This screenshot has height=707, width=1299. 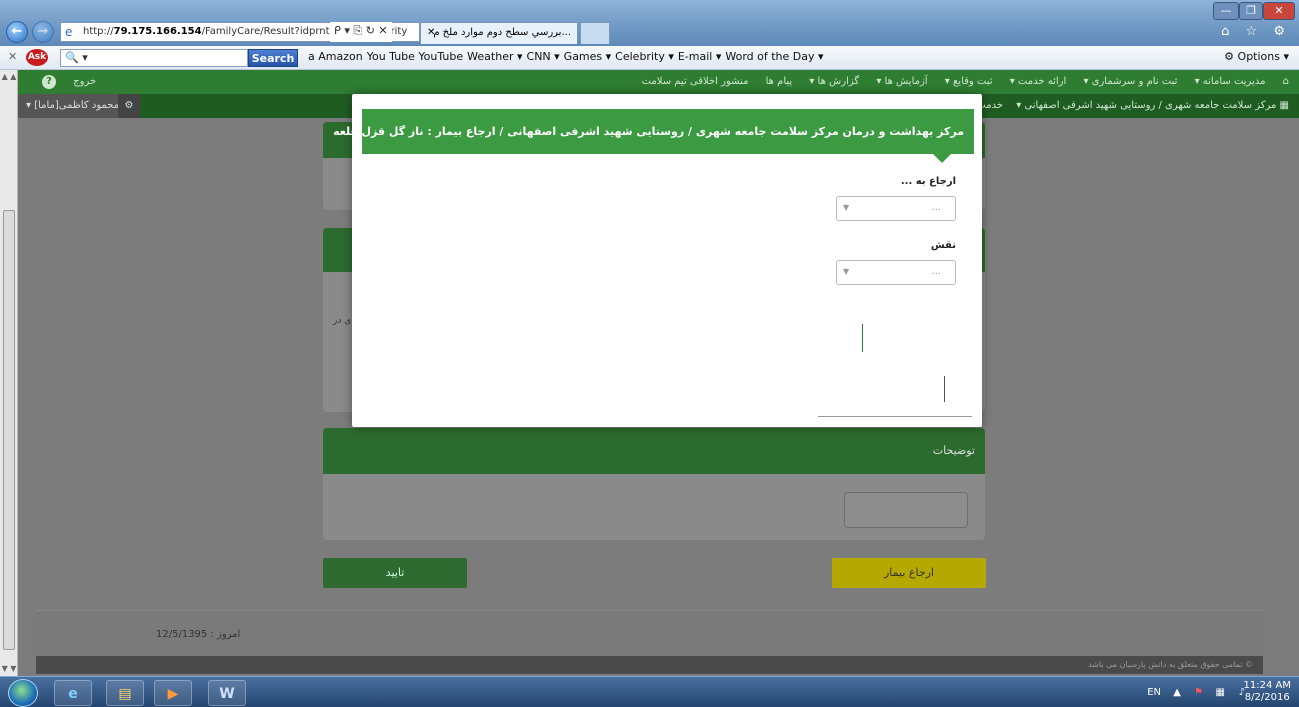 What do you see at coordinates (494, 56) in the screenshot?
I see `toolbar-link-weather: Weather ▾` at bounding box center [494, 56].